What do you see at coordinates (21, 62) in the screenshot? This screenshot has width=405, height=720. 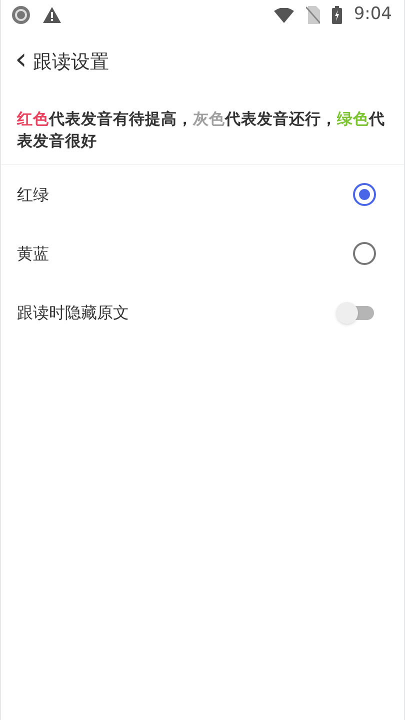 I see `back-button: ‹` at bounding box center [21, 62].